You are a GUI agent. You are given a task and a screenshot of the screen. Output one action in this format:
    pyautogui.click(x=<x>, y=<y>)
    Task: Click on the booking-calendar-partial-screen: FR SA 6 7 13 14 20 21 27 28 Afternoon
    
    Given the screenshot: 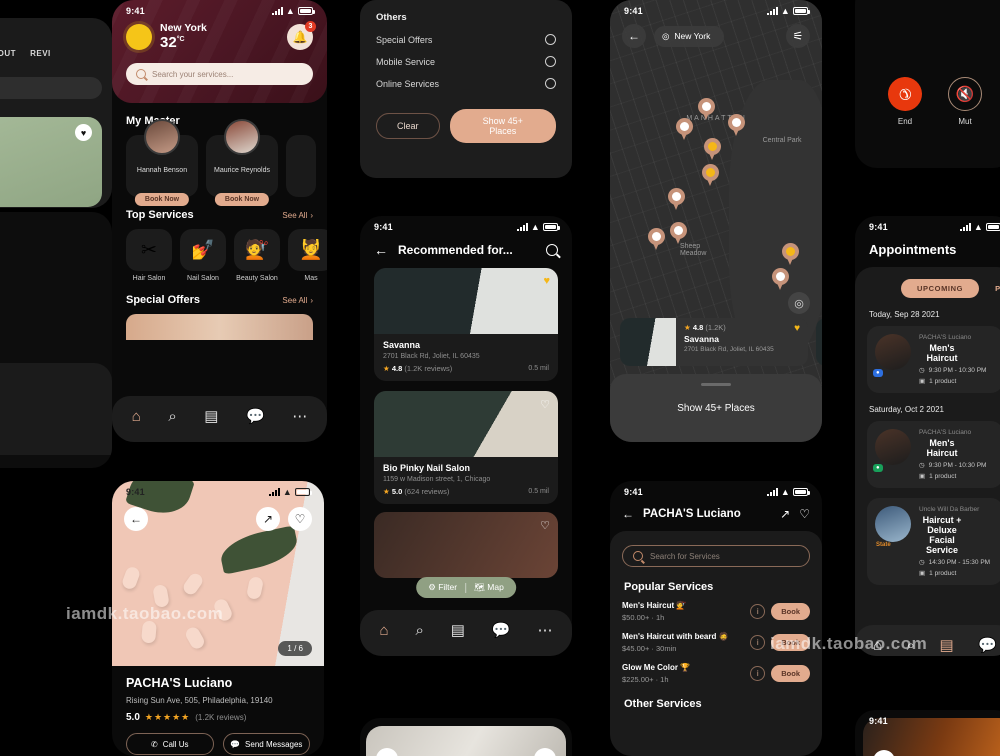 What is the action you would take?
    pyautogui.click(x=56, y=340)
    